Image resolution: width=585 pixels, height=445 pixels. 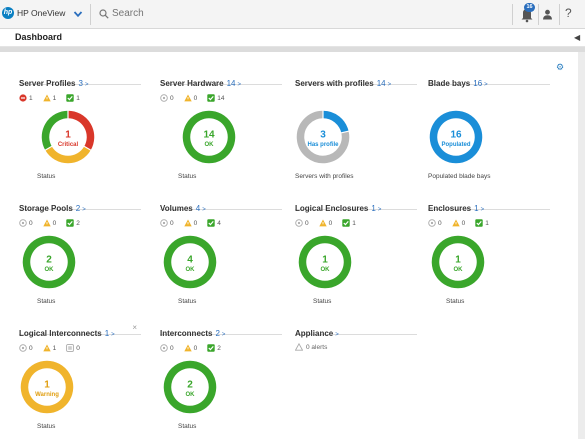 What do you see at coordinates (356, 384) in the screenshot?
I see `dashboard-panel-appliance: Appliance >0 alerts` at bounding box center [356, 384].